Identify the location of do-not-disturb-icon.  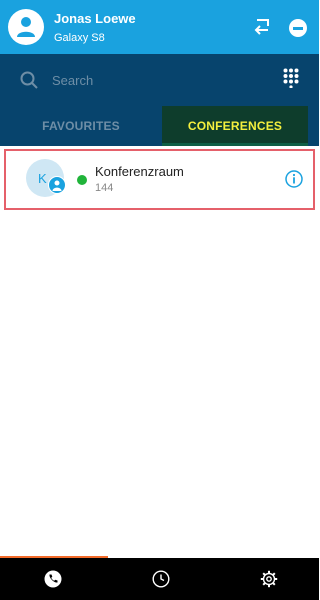
(298, 28).